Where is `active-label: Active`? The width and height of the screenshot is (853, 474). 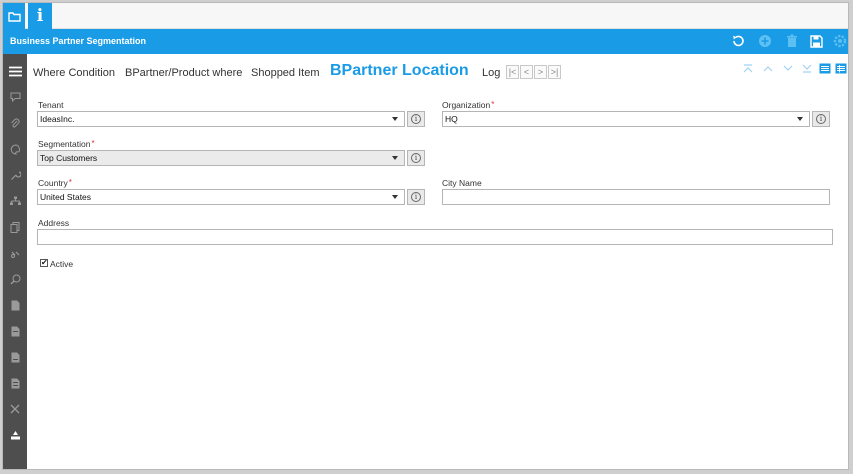 active-label: Active is located at coordinates (62, 264).